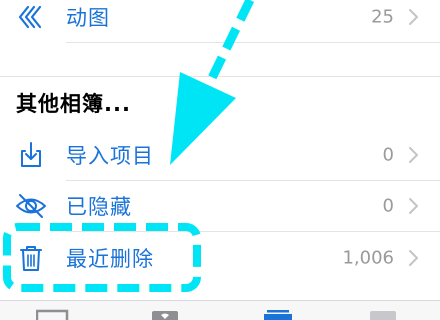 The height and width of the screenshot is (320, 440). I want to click on photos-tab-icon, so click(53, 314).